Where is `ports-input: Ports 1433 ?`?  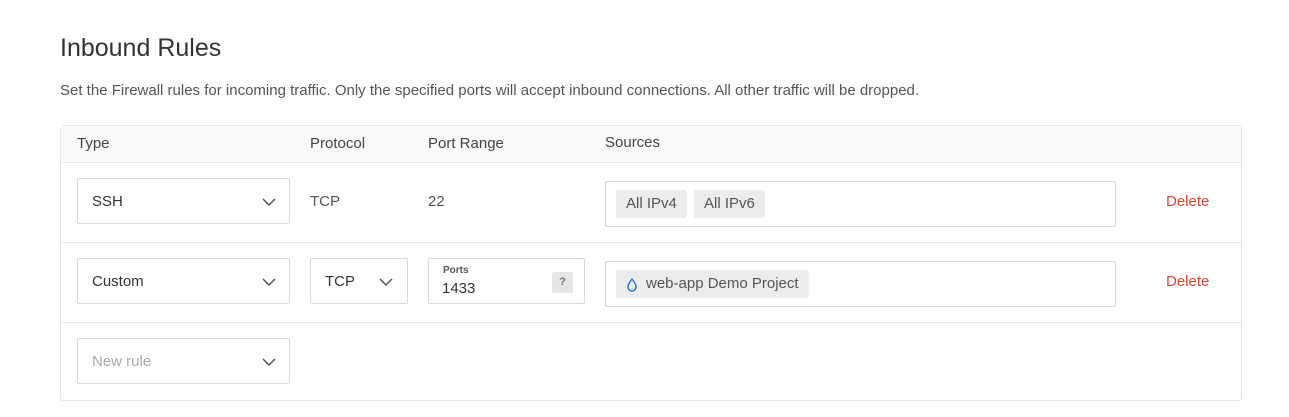
ports-input: Ports 1433 ? is located at coordinates (506, 281).